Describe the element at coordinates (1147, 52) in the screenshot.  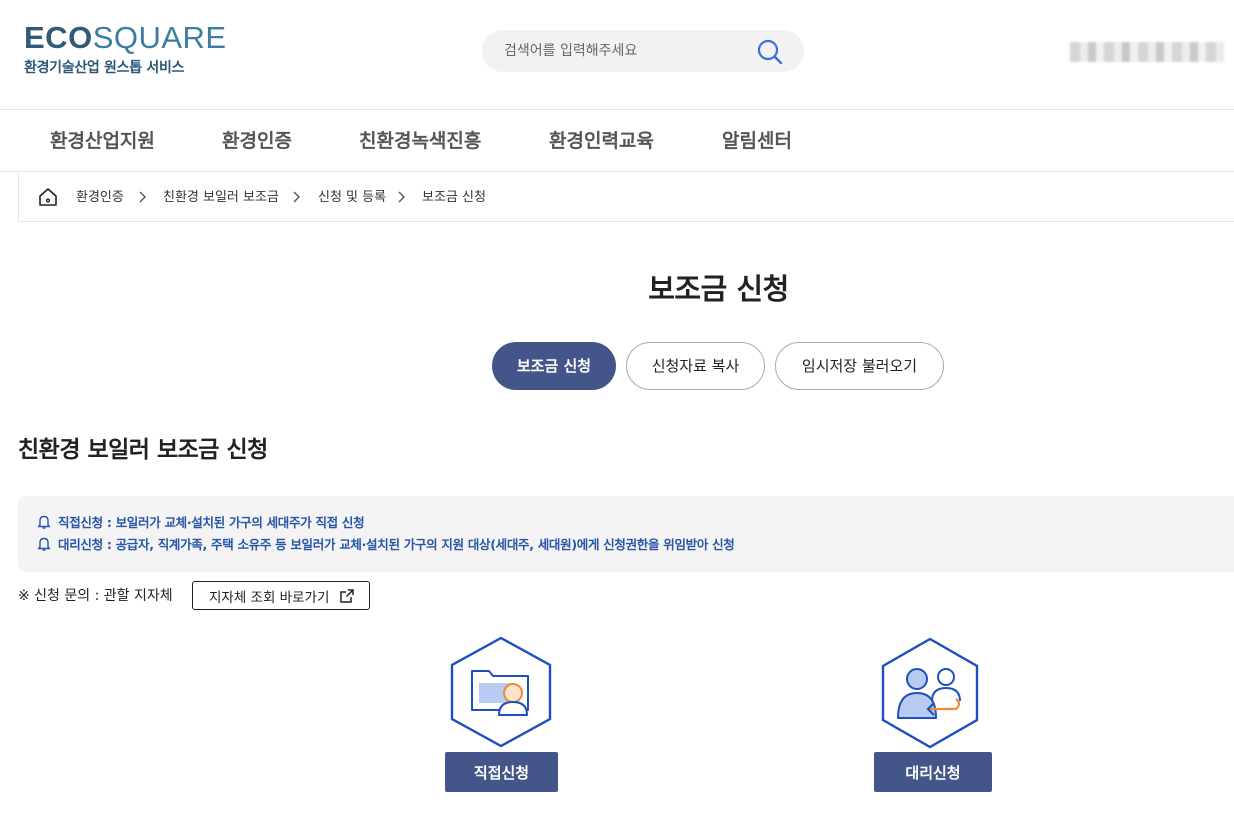
I see `user-info-blurred` at that location.